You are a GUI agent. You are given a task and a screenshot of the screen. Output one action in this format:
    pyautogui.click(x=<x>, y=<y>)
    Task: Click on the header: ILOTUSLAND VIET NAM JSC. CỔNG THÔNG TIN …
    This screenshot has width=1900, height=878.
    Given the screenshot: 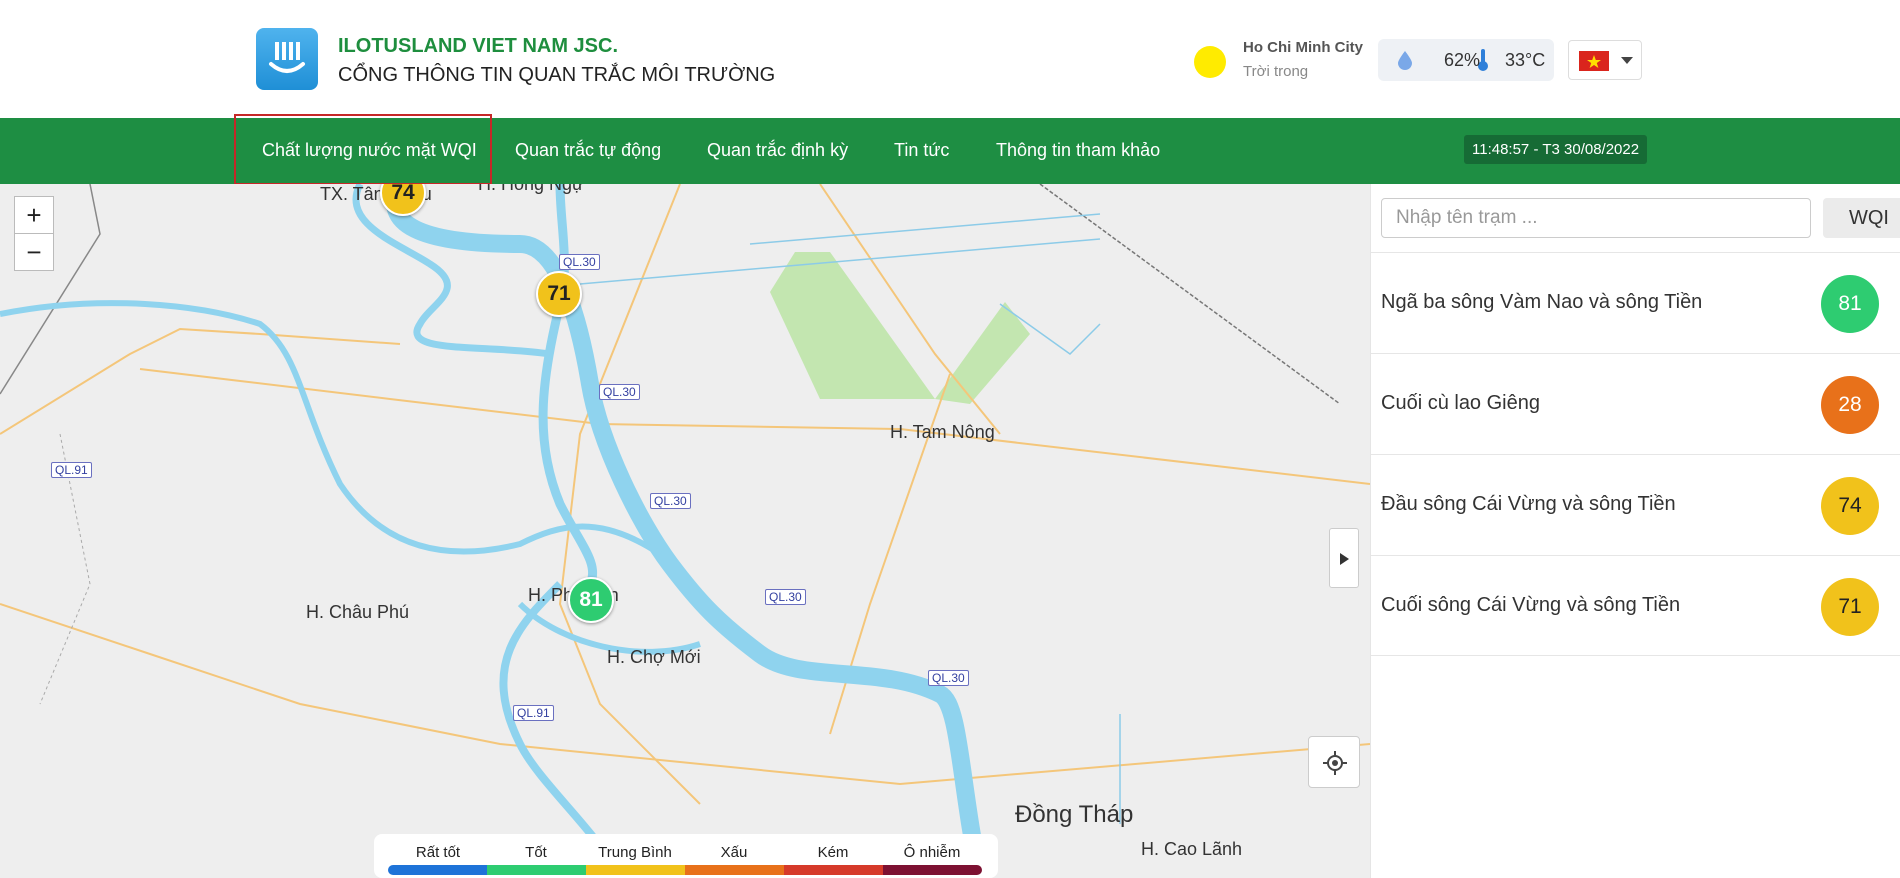 What is the action you would take?
    pyautogui.click(x=950, y=59)
    